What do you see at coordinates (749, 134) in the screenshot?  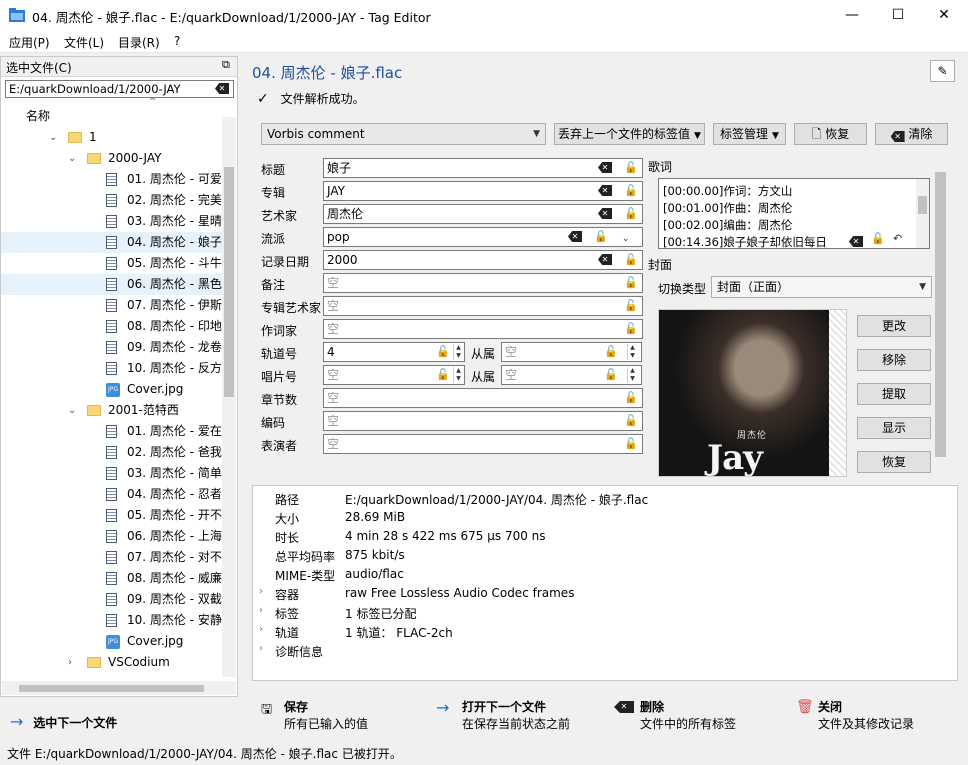 I see `tag-management-button: 标签管理 ▼` at bounding box center [749, 134].